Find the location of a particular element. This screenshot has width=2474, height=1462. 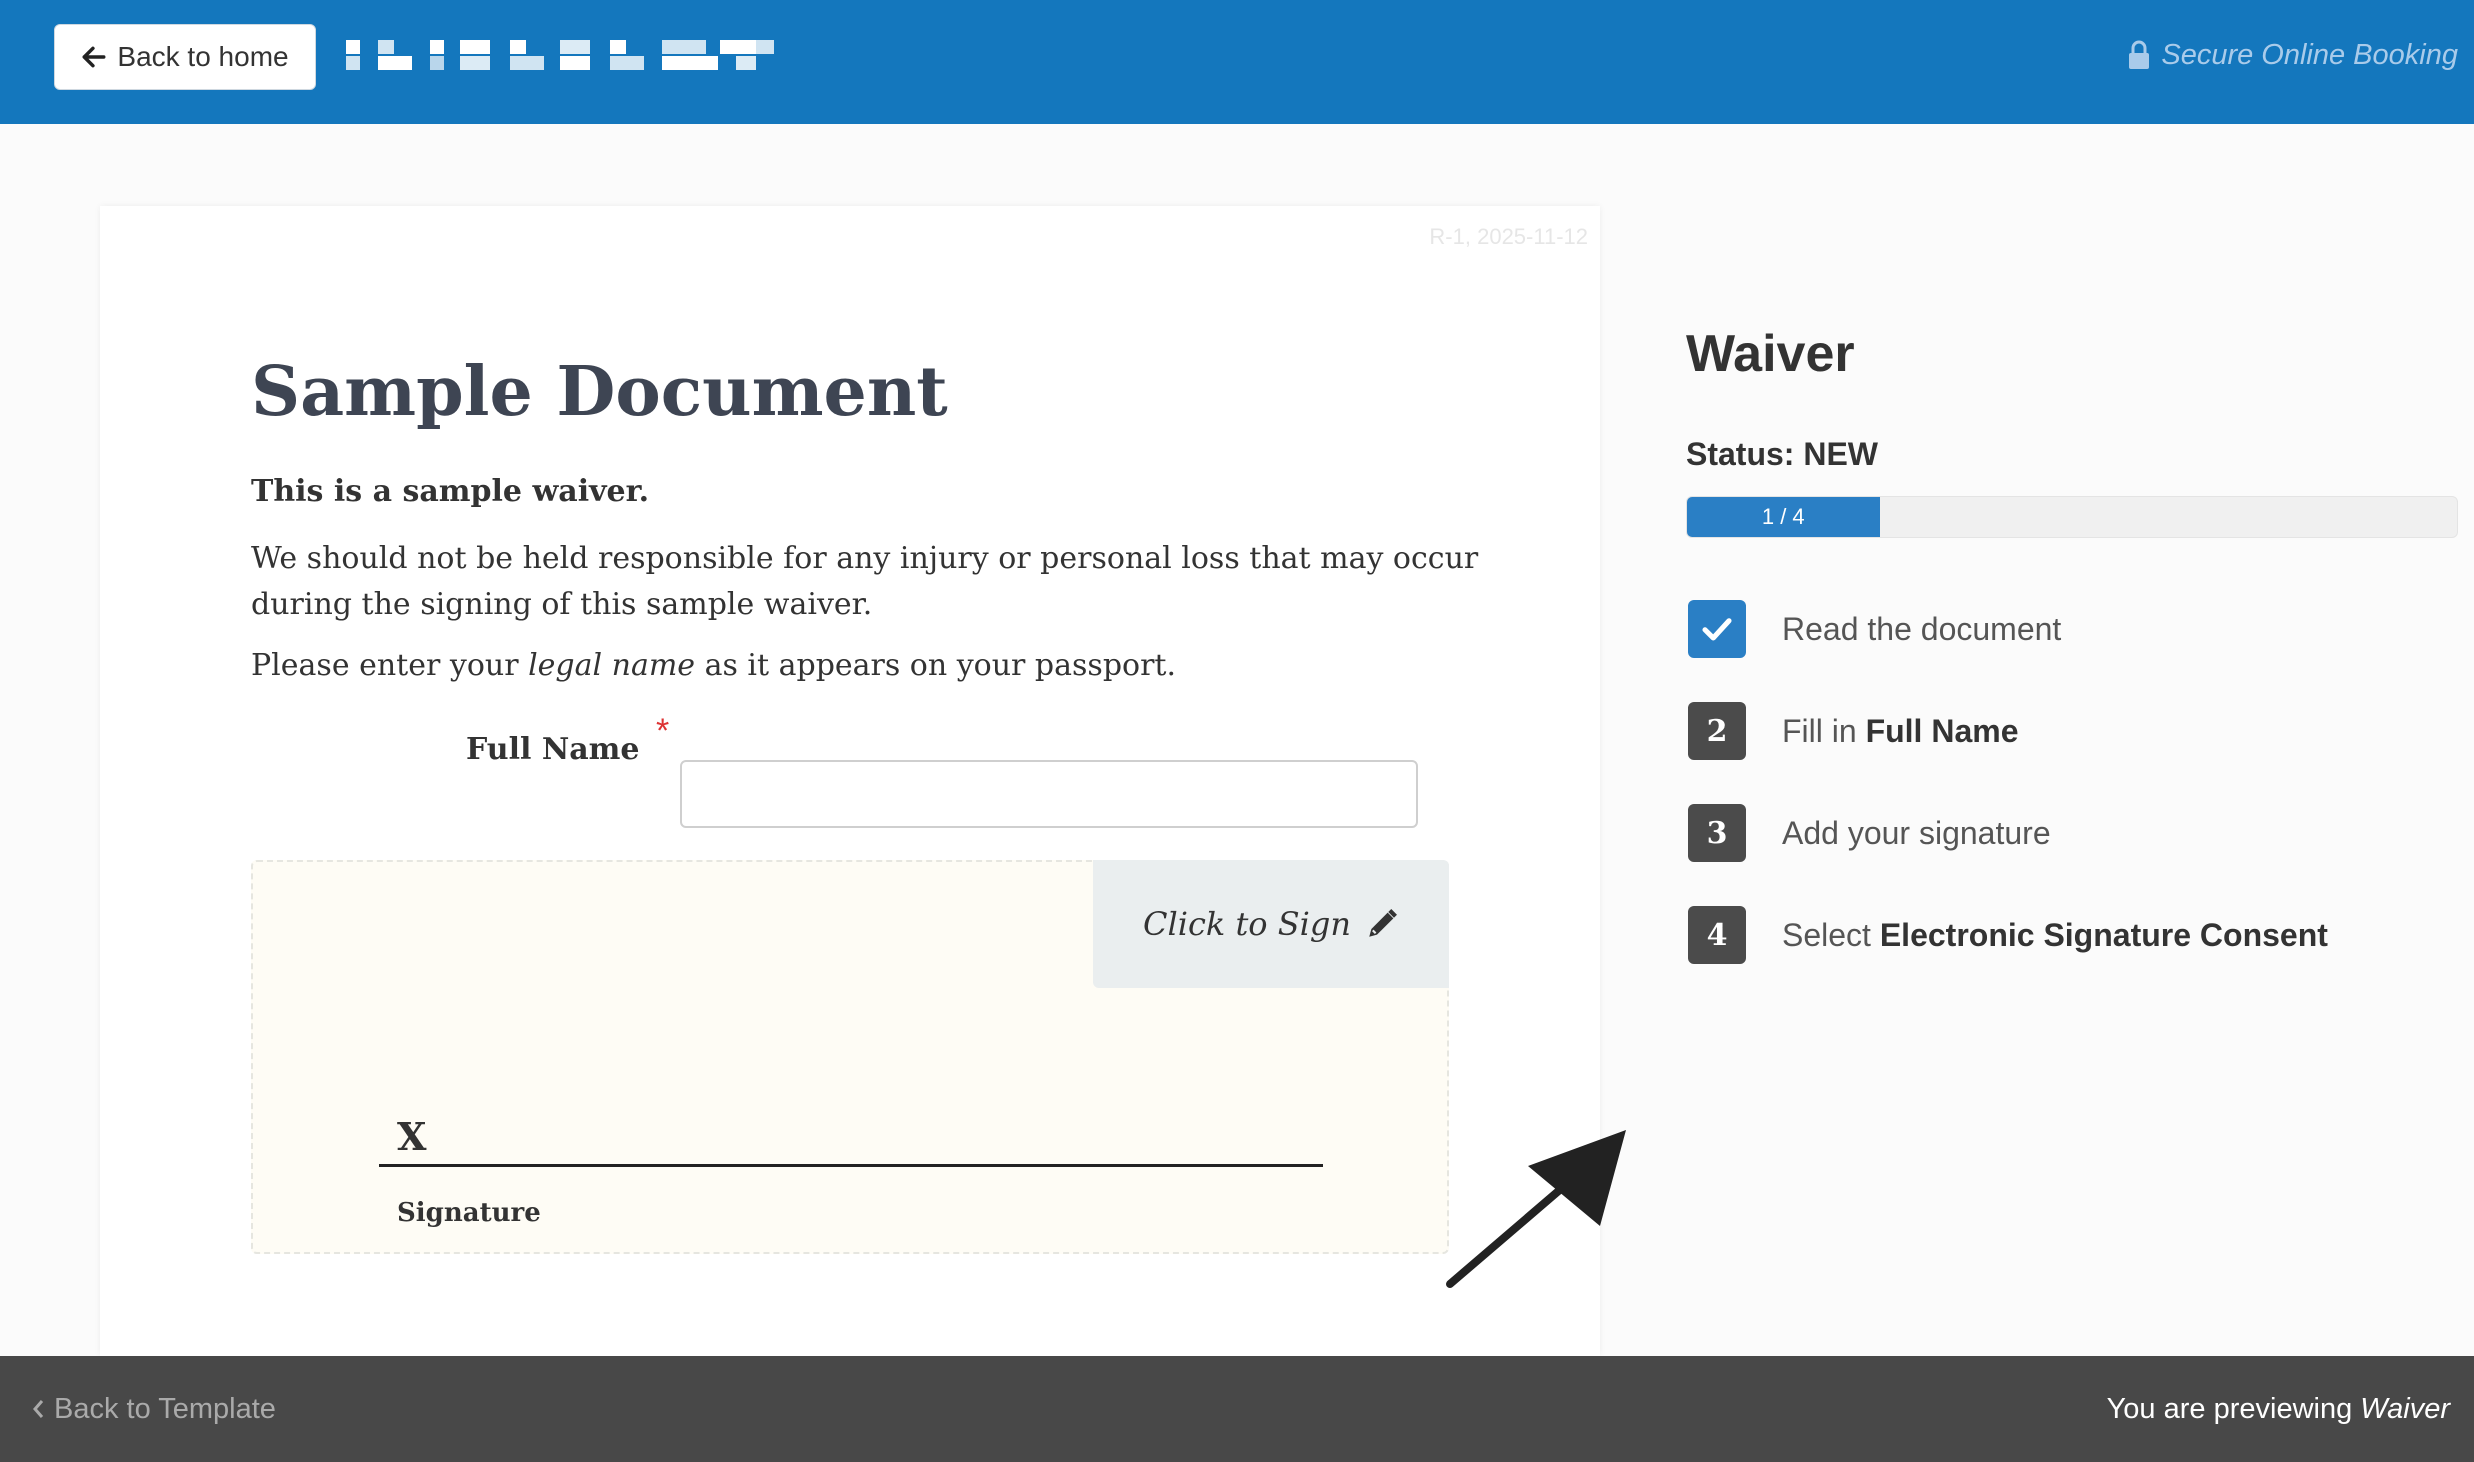

signature-label: Signature is located at coordinates (469, 1213).